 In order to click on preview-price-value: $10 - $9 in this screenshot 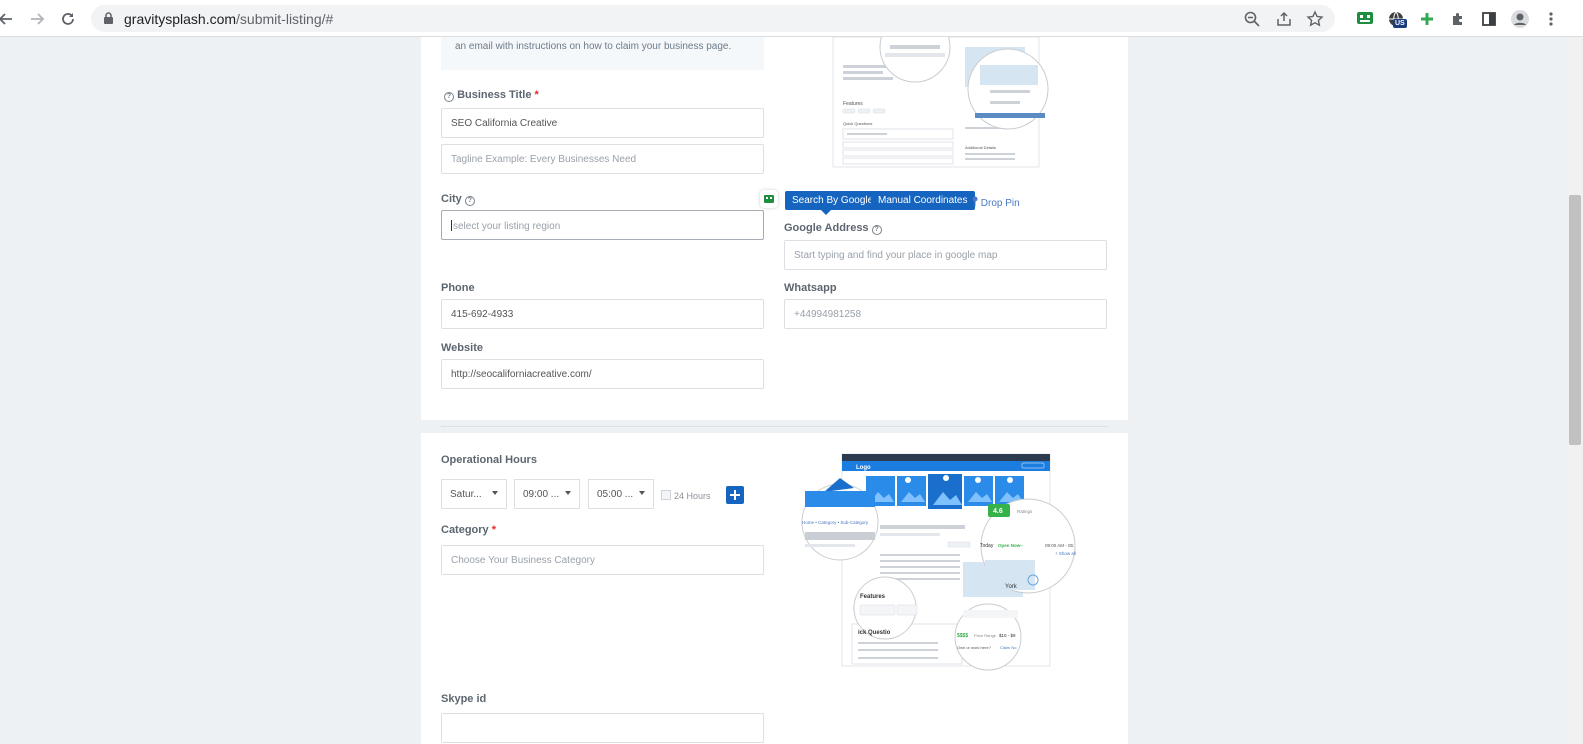, I will do `click(1007, 635)`.